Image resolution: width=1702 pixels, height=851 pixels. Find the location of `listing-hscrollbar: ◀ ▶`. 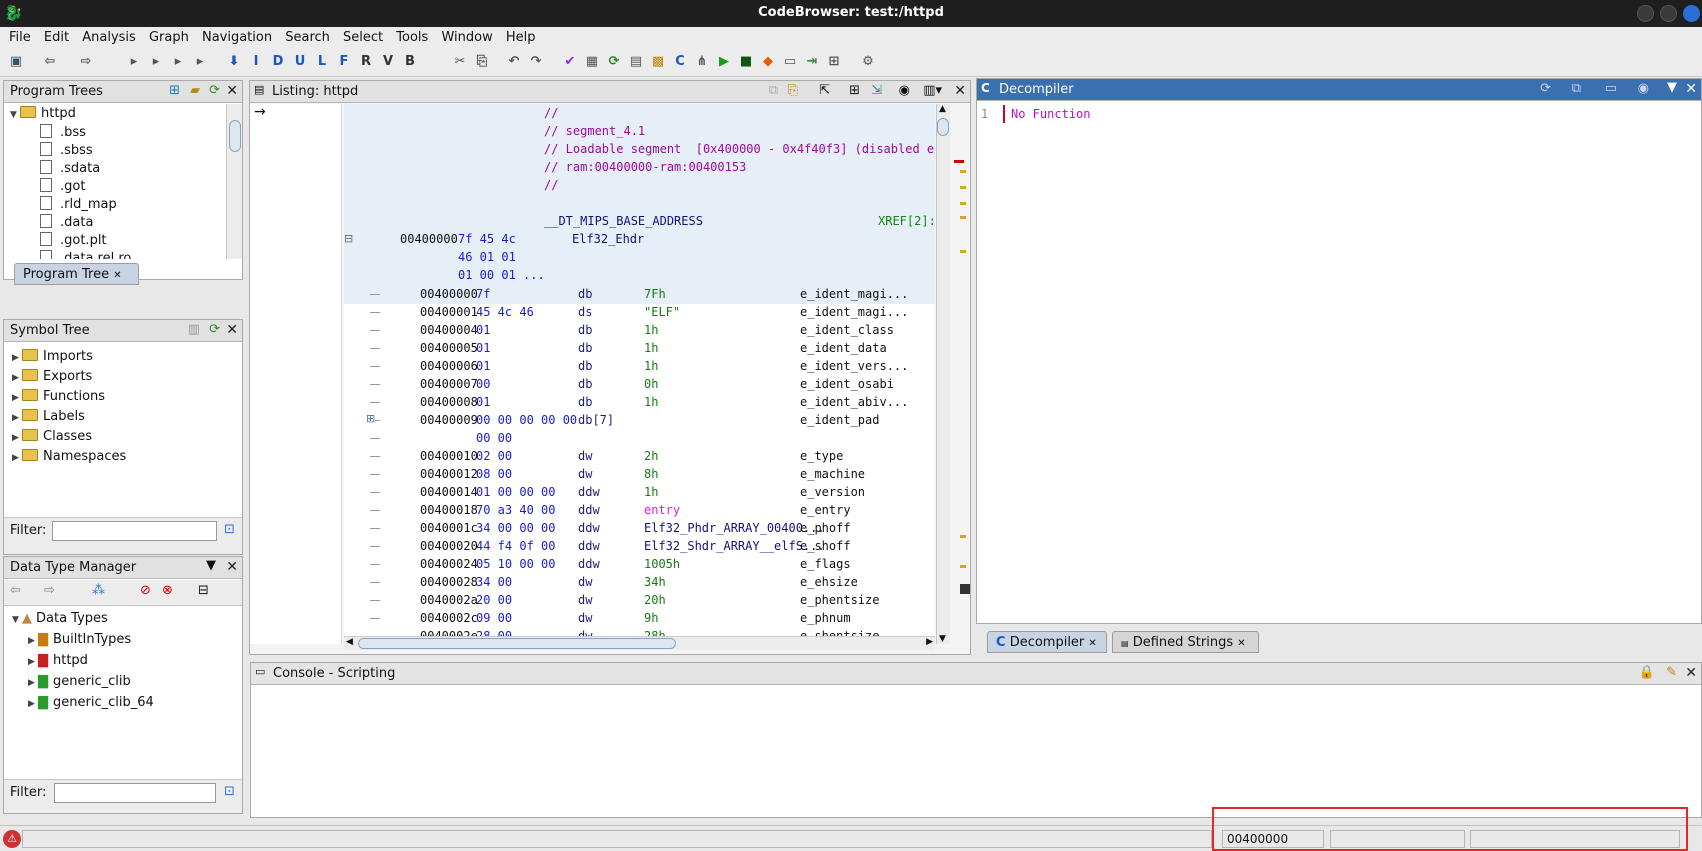

listing-hscrollbar: ◀ ▶ is located at coordinates (639, 643).